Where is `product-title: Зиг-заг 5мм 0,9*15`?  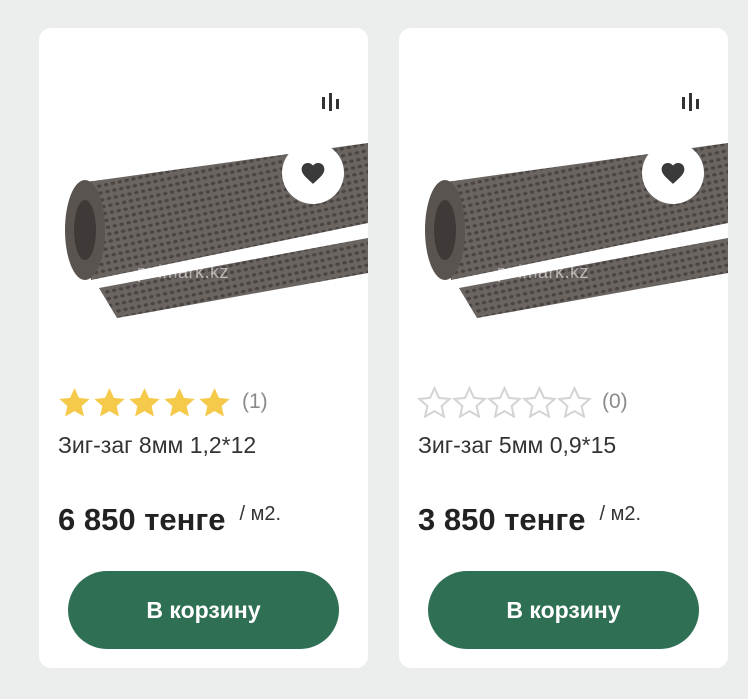 product-title: Зиг-заг 5мм 0,9*15 is located at coordinates (517, 445).